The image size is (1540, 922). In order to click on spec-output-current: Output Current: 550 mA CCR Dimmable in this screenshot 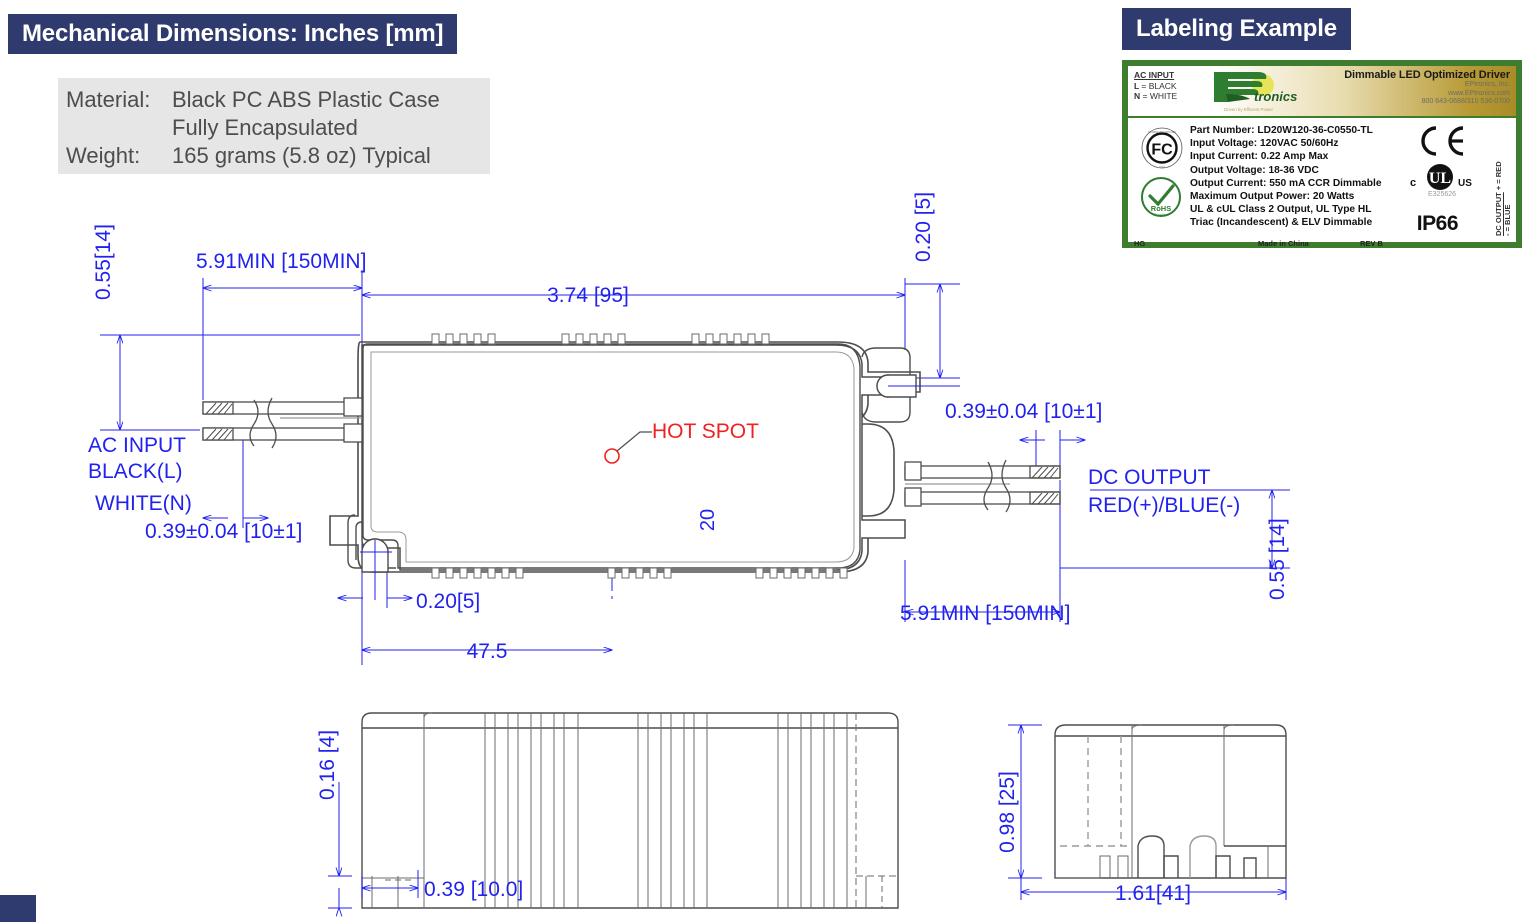, I will do `click(1286, 183)`.